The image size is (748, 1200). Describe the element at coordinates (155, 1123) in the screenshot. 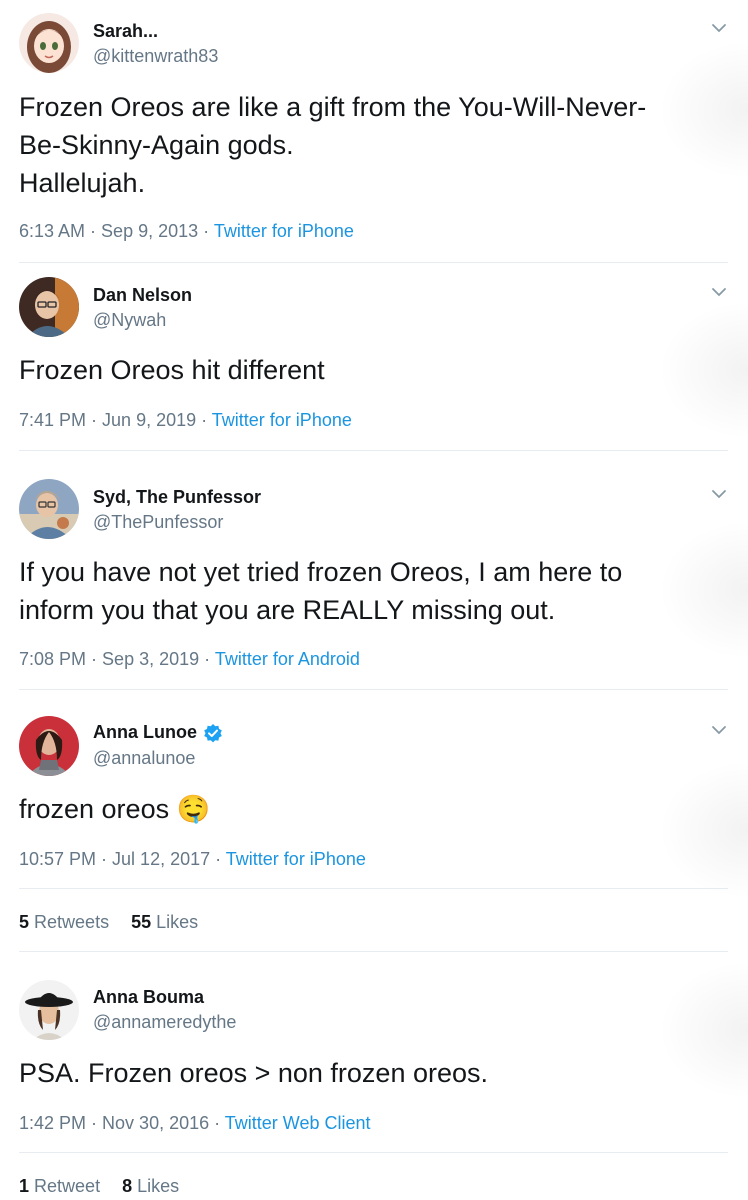

I see `tweet-date: Nov 30, 2016` at that location.